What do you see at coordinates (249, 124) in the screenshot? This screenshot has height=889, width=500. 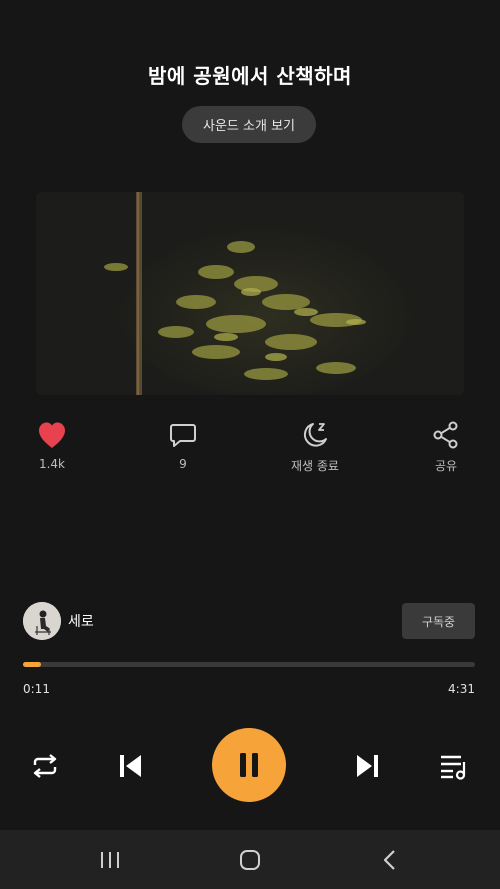 I see `sound-intro-button: 사운드 소개 보기` at bounding box center [249, 124].